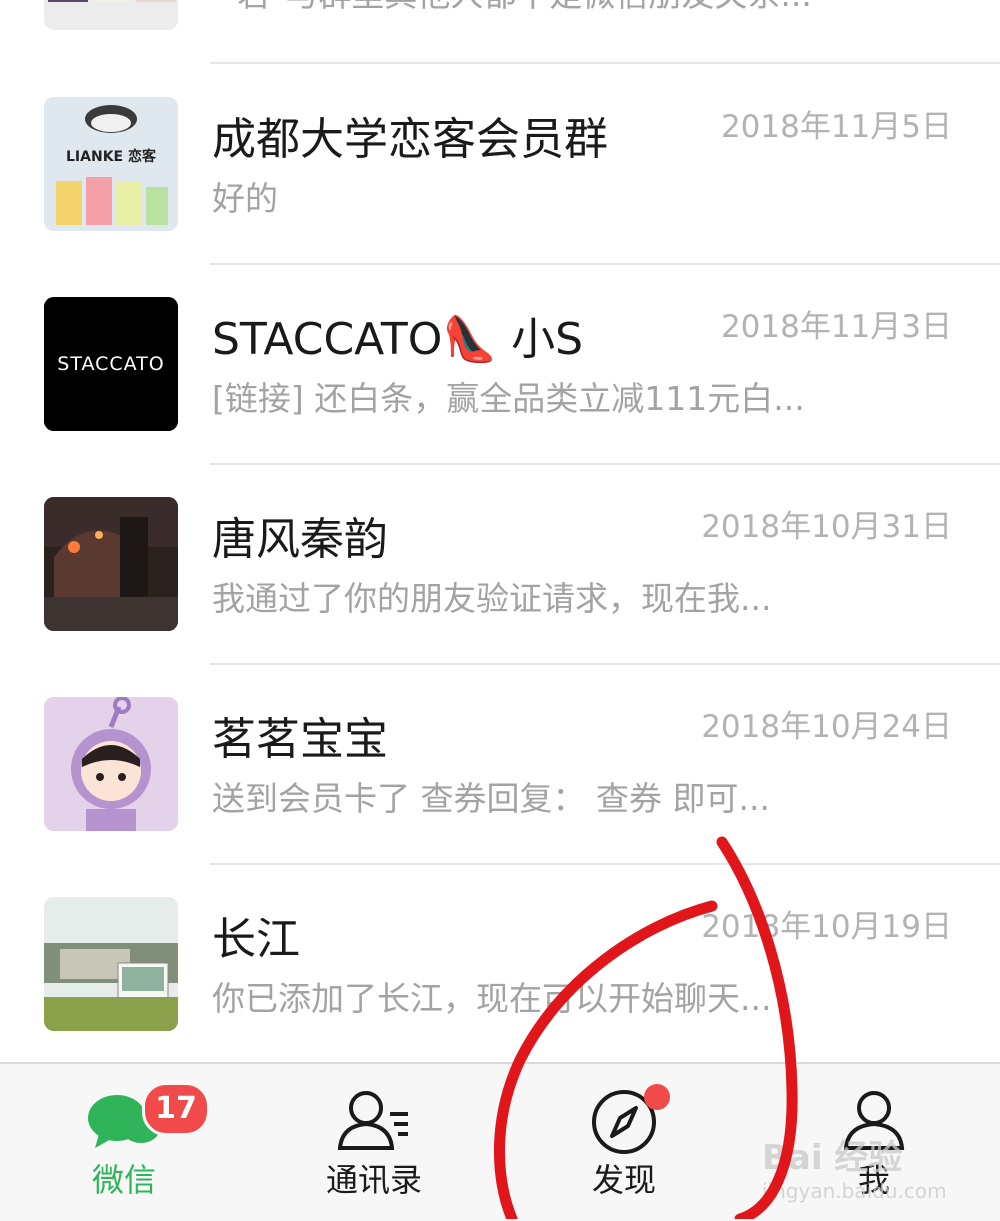 Image resolution: width=1000 pixels, height=1221 pixels. I want to click on notification-dot, so click(657, 1097).